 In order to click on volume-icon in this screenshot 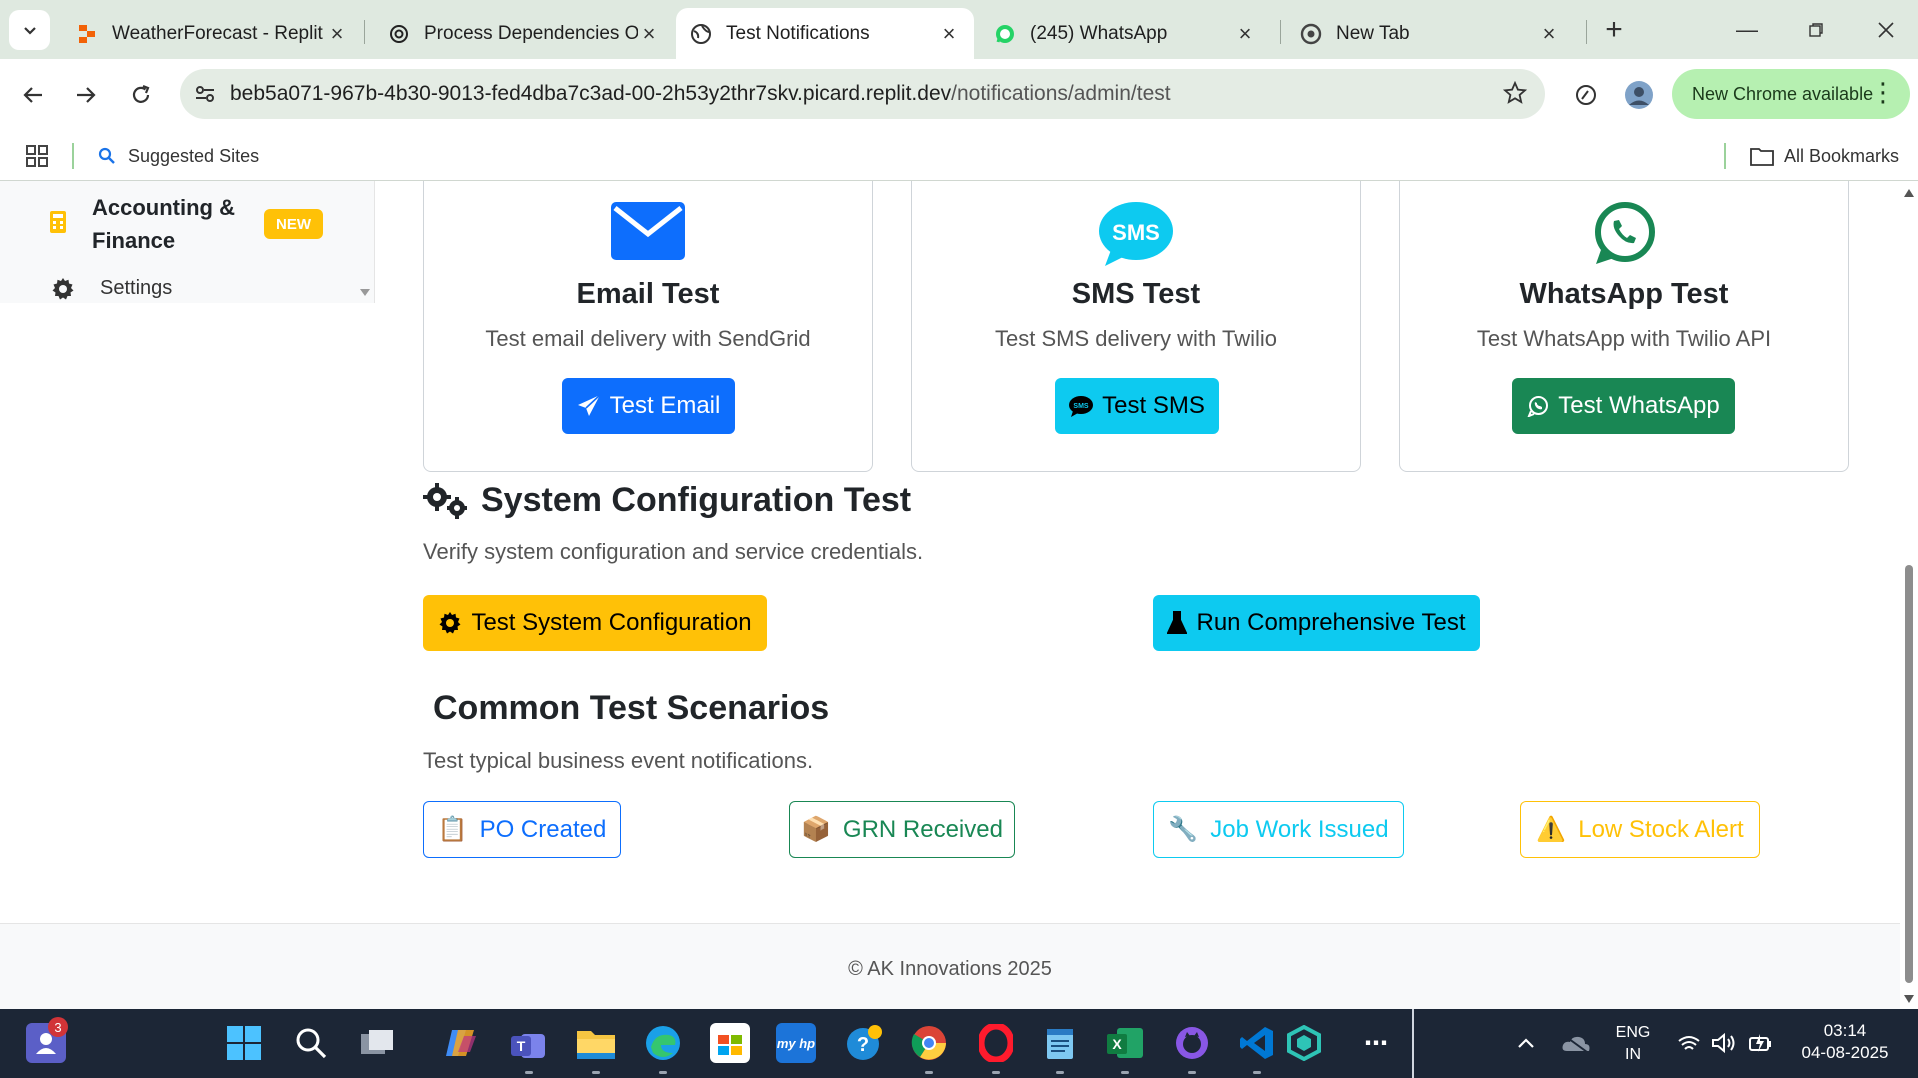, I will do `click(1724, 1043)`.